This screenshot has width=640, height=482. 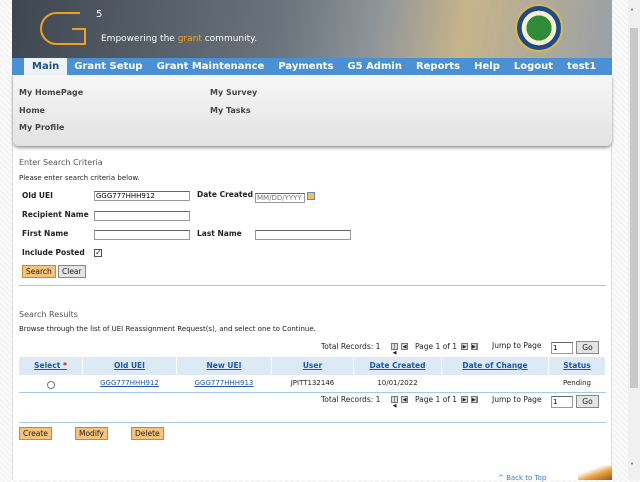 What do you see at coordinates (129, 383) in the screenshot?
I see `row-old-uei-link: GGG777HHH912` at bounding box center [129, 383].